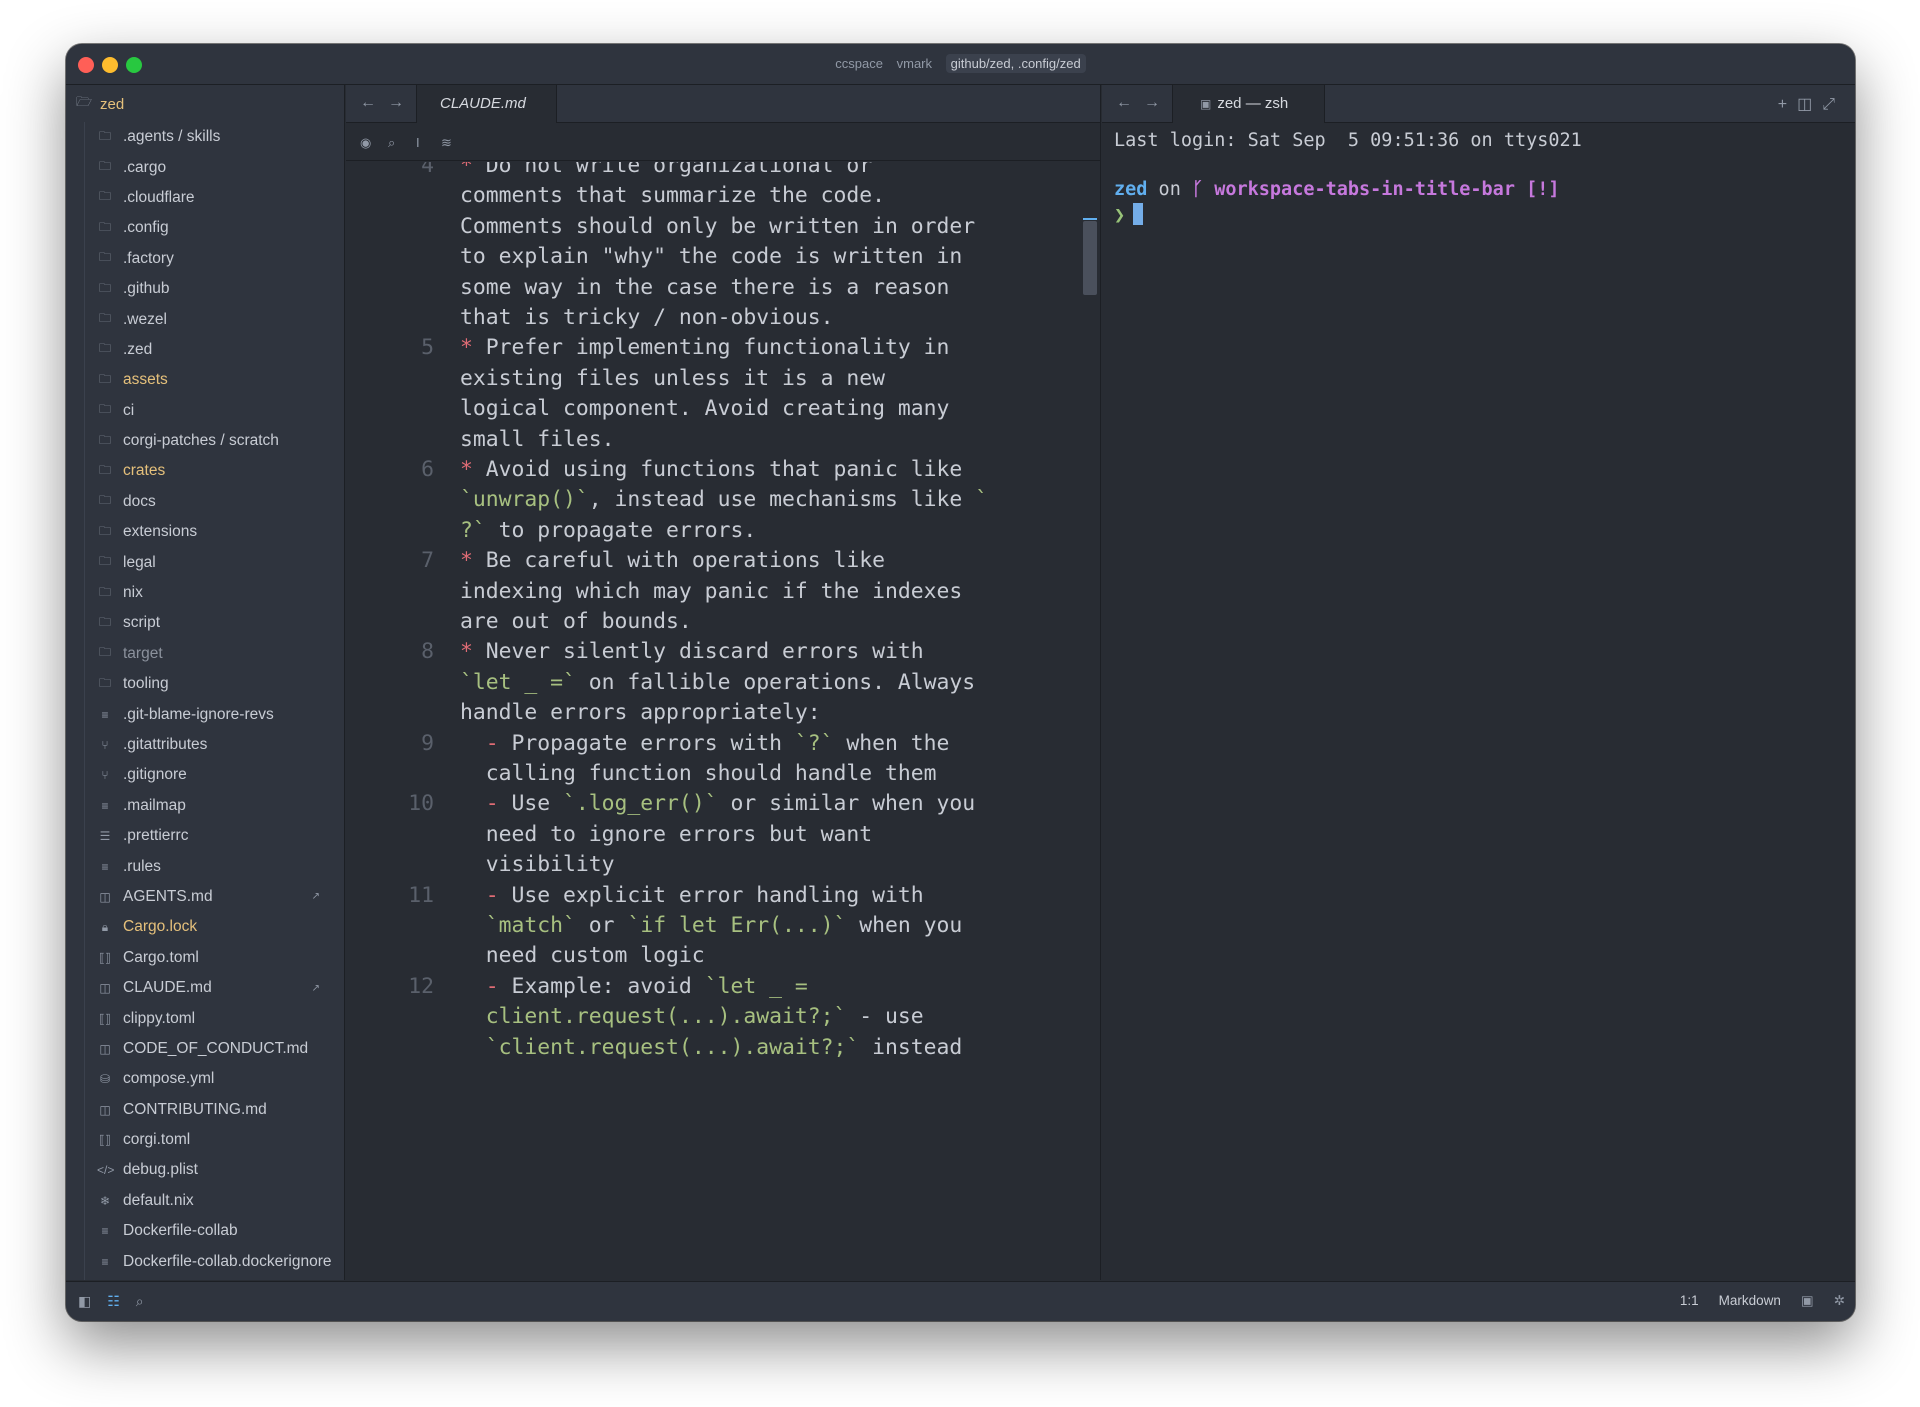 This screenshot has width=1920, height=1407. Describe the element at coordinates (1807, 1300) in the screenshot. I see `terminal-panel-icon: ▣` at that location.